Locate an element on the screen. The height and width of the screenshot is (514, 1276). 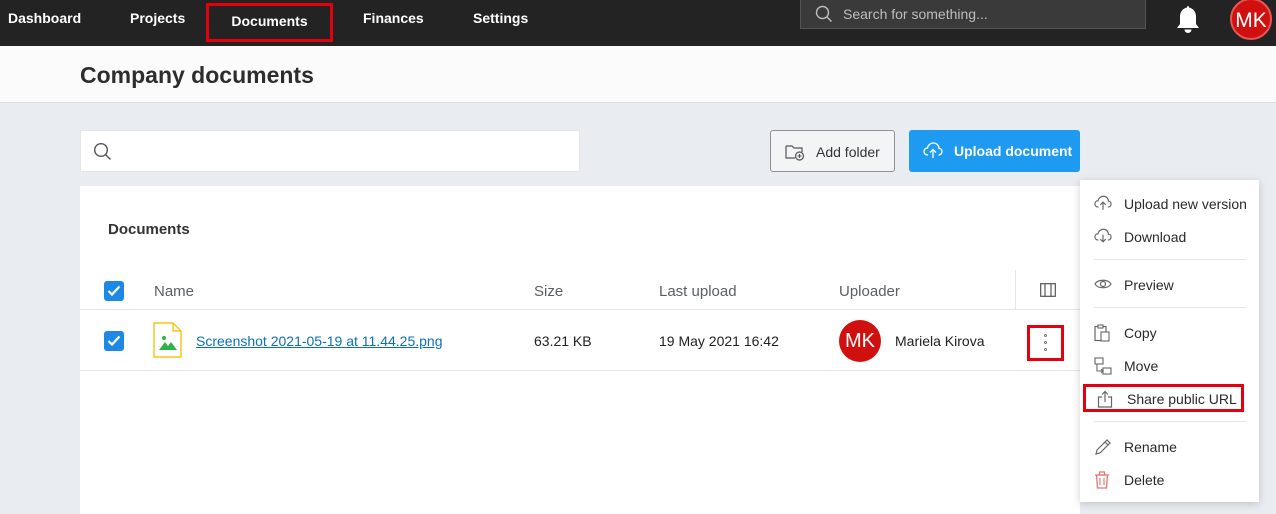
menu-item-upload-new-version: Upload new version is located at coordinates (1169, 203).